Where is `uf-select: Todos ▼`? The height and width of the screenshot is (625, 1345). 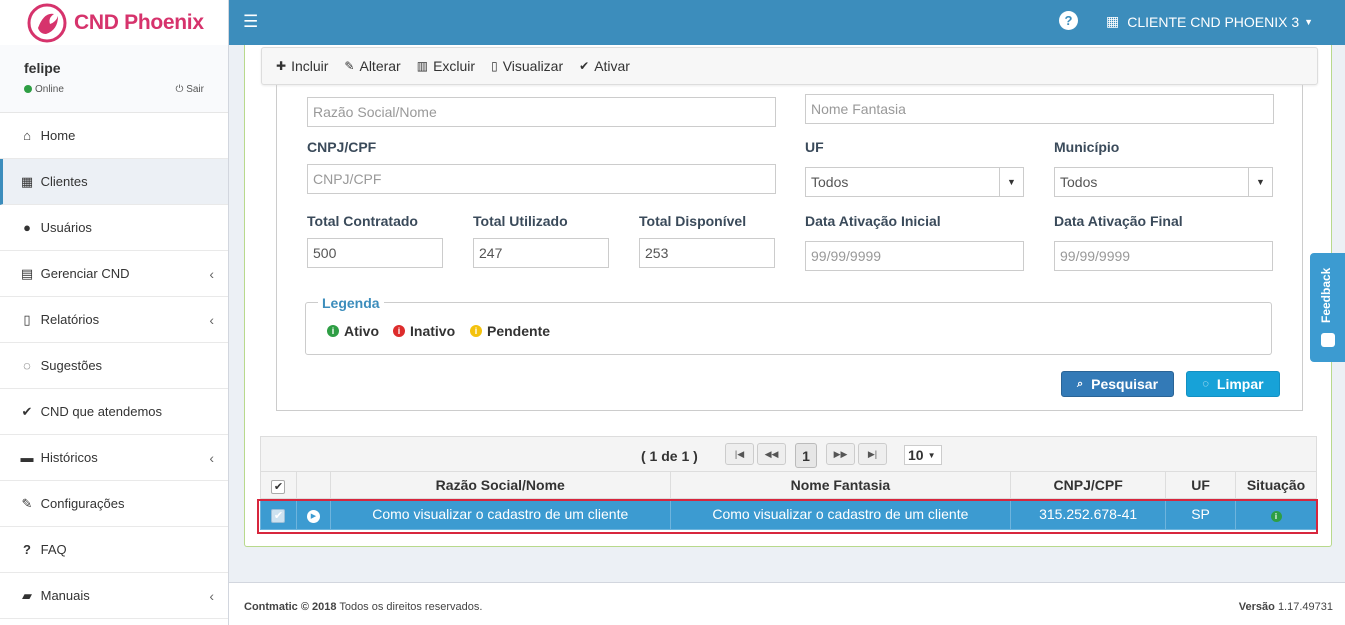
uf-select: Todos ▼ is located at coordinates (914, 182).